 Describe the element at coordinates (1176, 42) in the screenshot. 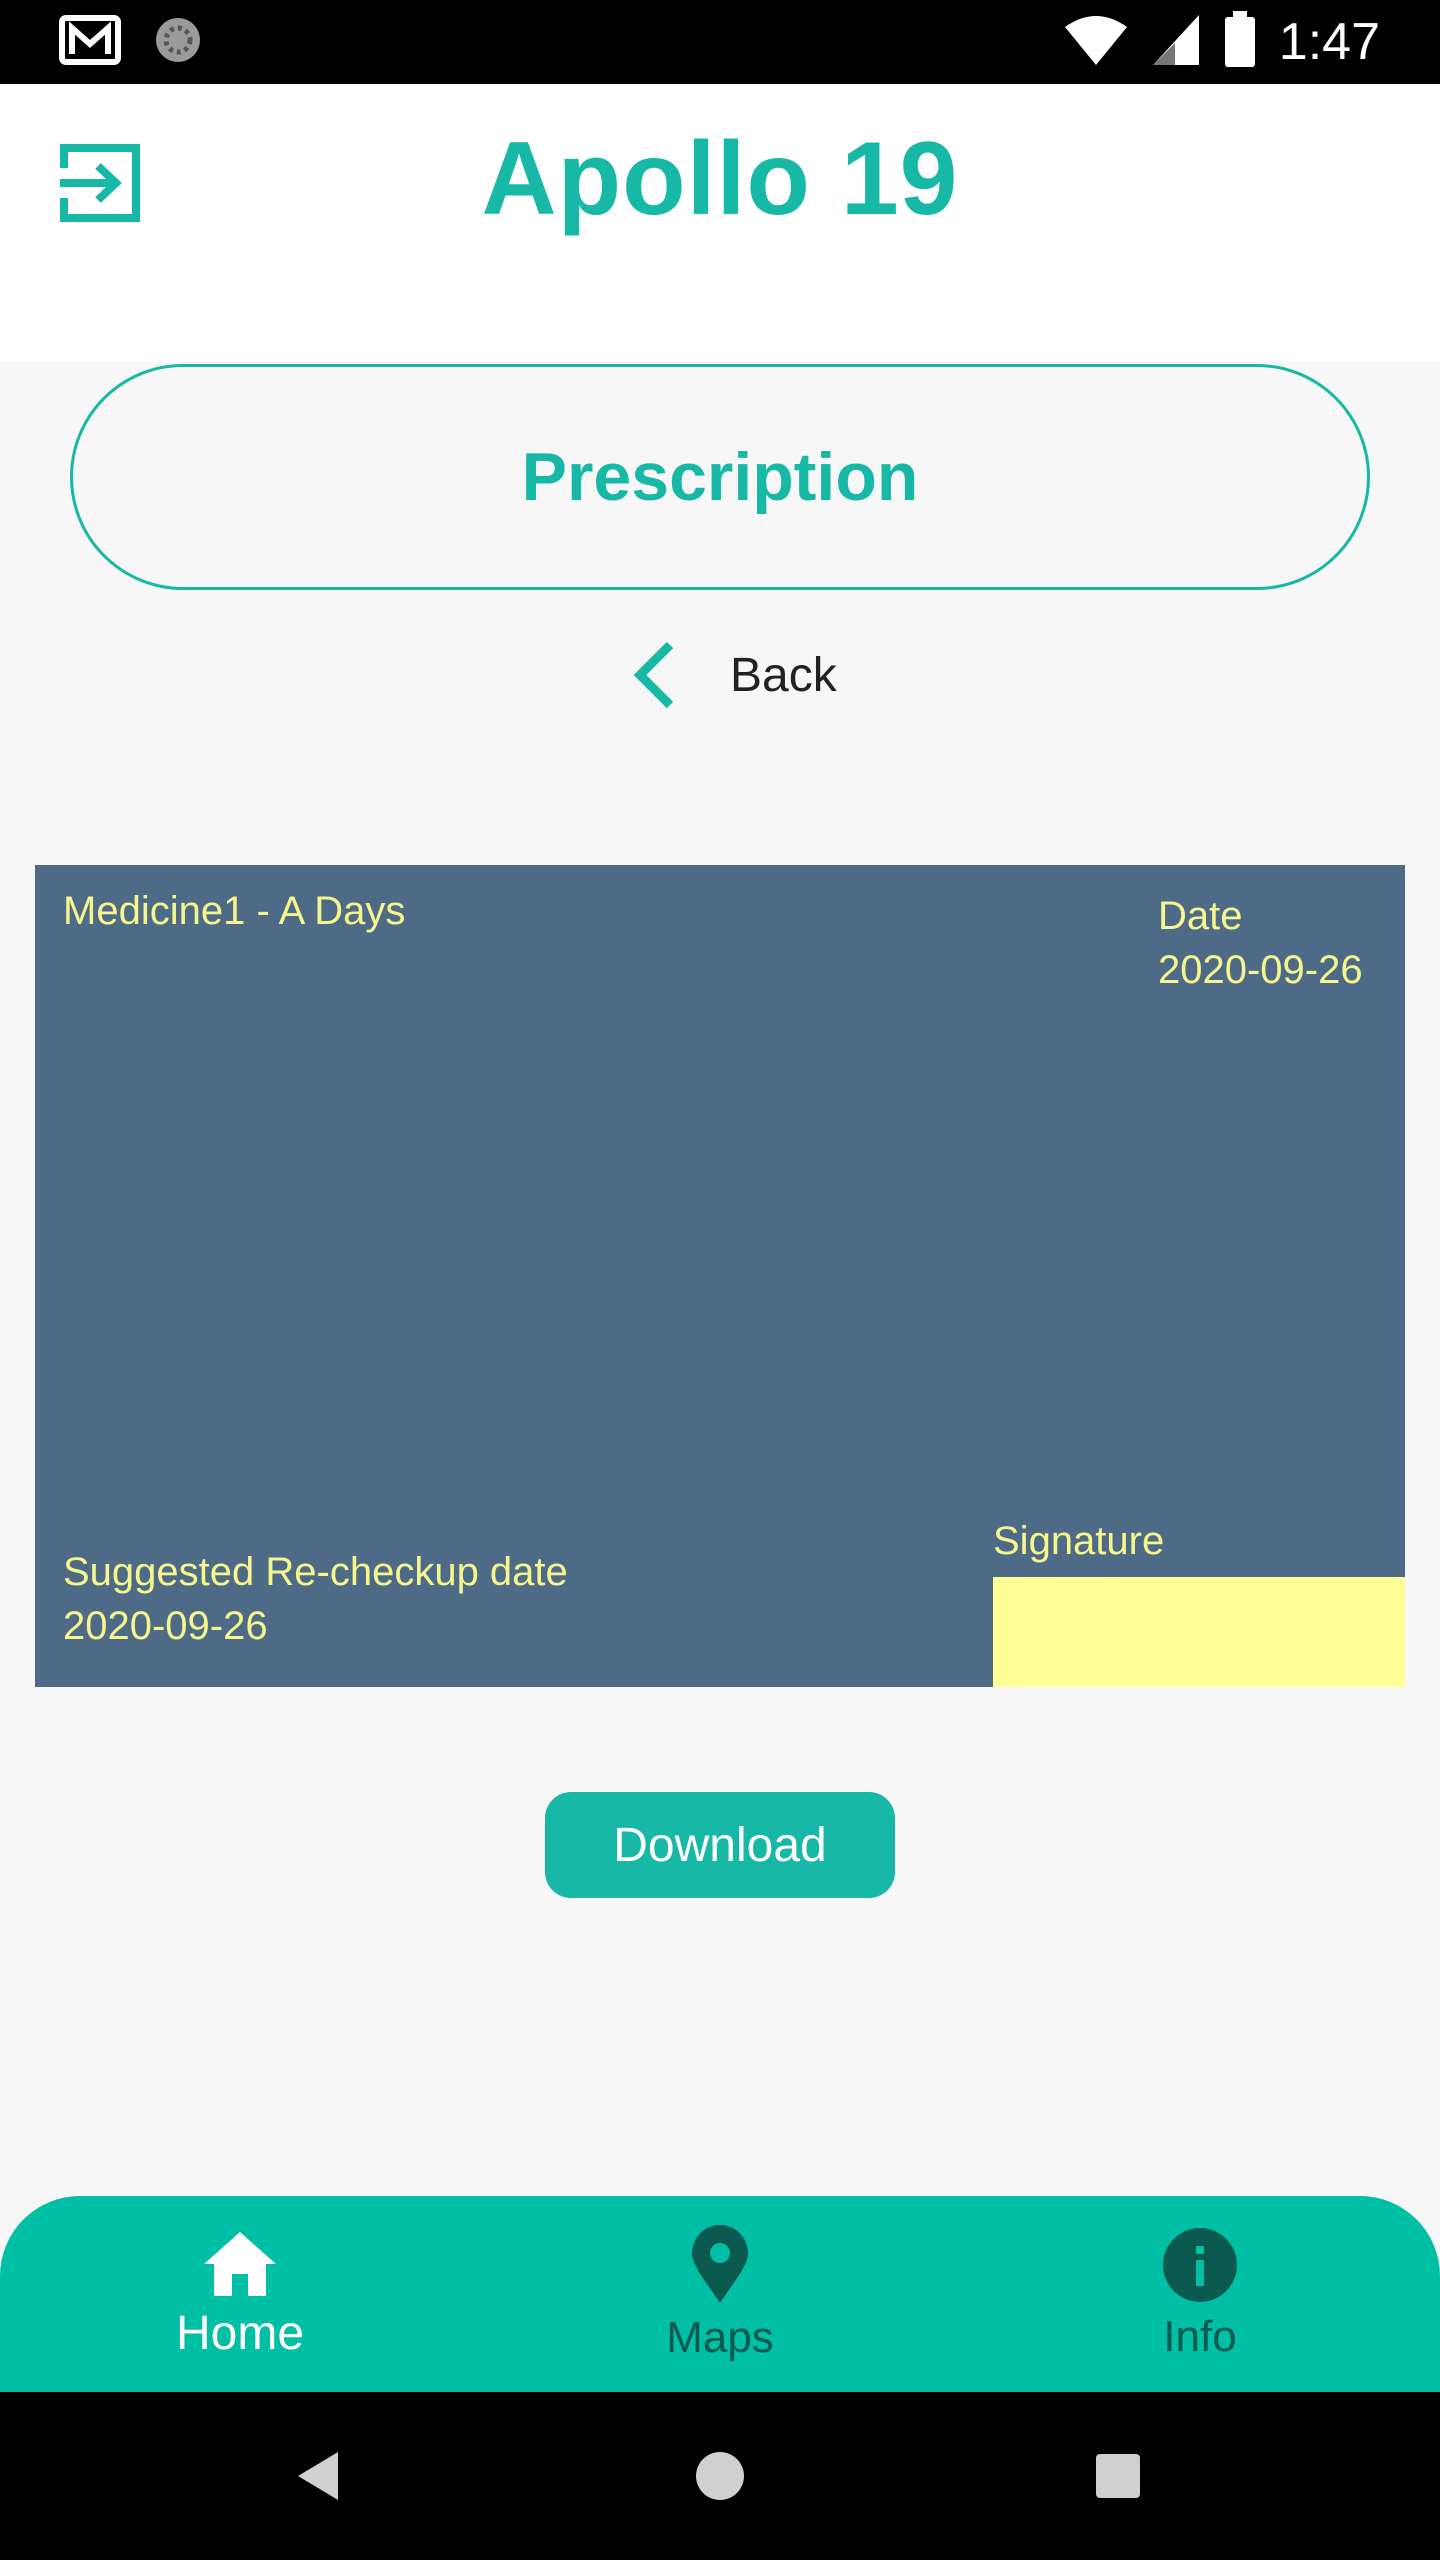

I see `signal-icon` at that location.